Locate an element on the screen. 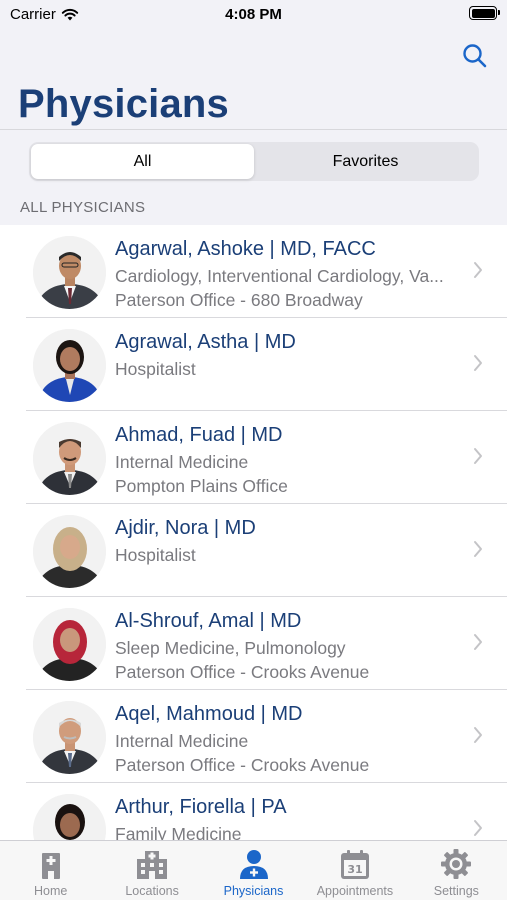 The height and width of the screenshot is (900, 507). physician-name: Ahmad, Fuad | MD is located at coordinates (199, 435).